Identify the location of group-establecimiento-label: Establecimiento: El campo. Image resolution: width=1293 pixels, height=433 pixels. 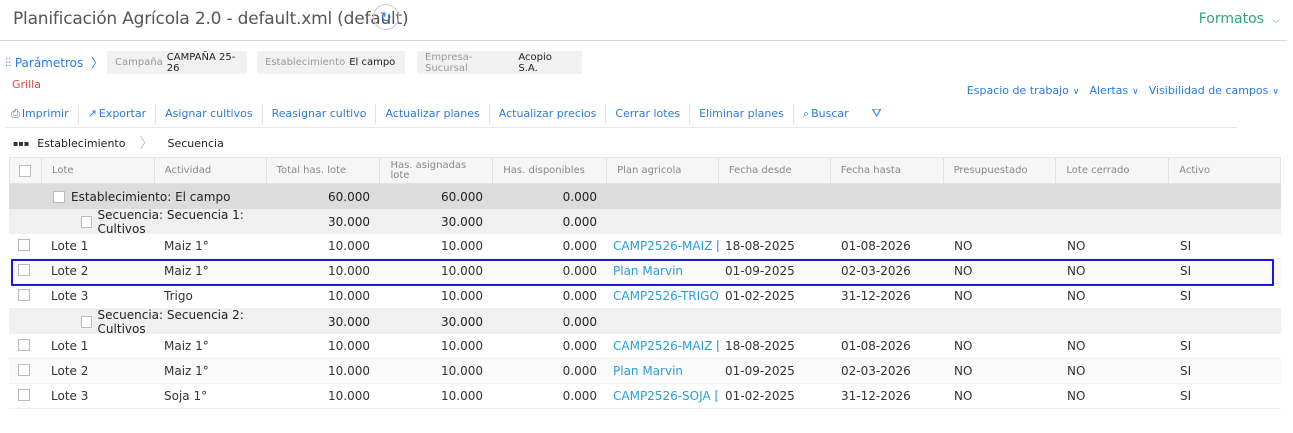
(151, 196).